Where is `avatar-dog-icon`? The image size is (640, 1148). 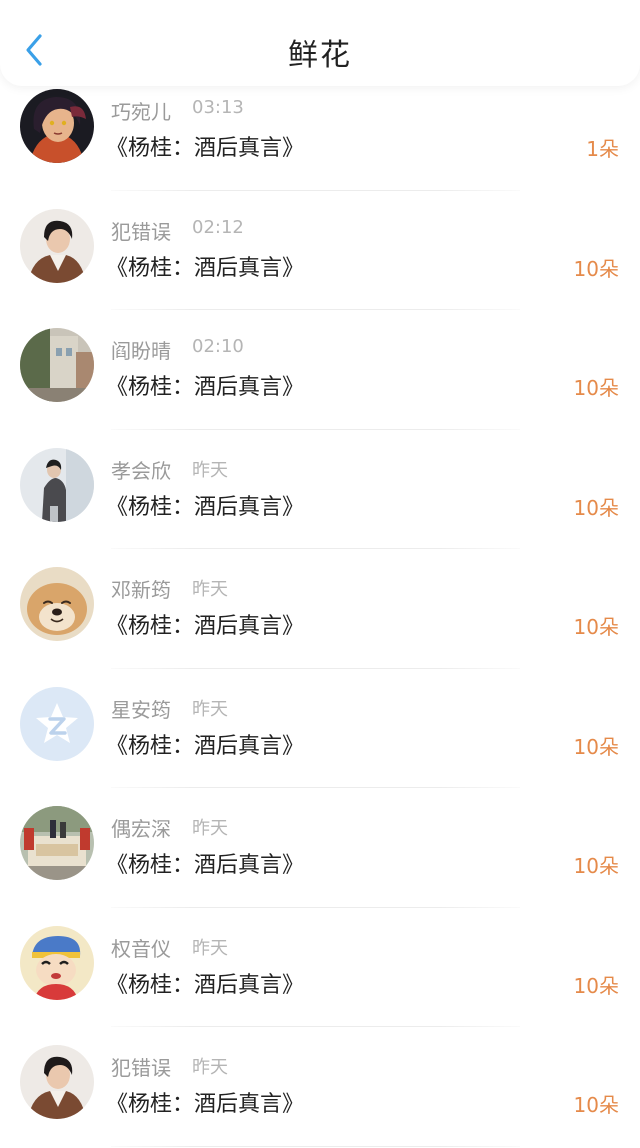
avatar-dog-icon is located at coordinates (57, 604).